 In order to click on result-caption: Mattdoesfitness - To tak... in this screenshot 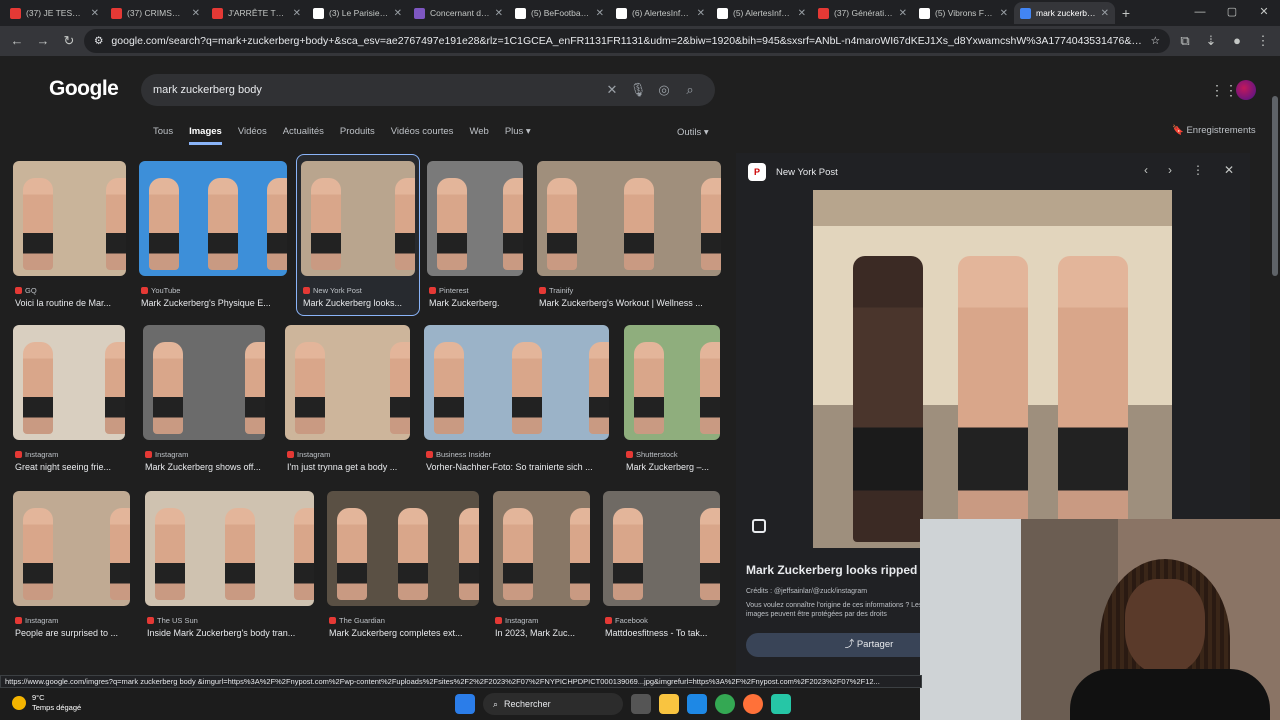, I will do `click(663, 633)`.